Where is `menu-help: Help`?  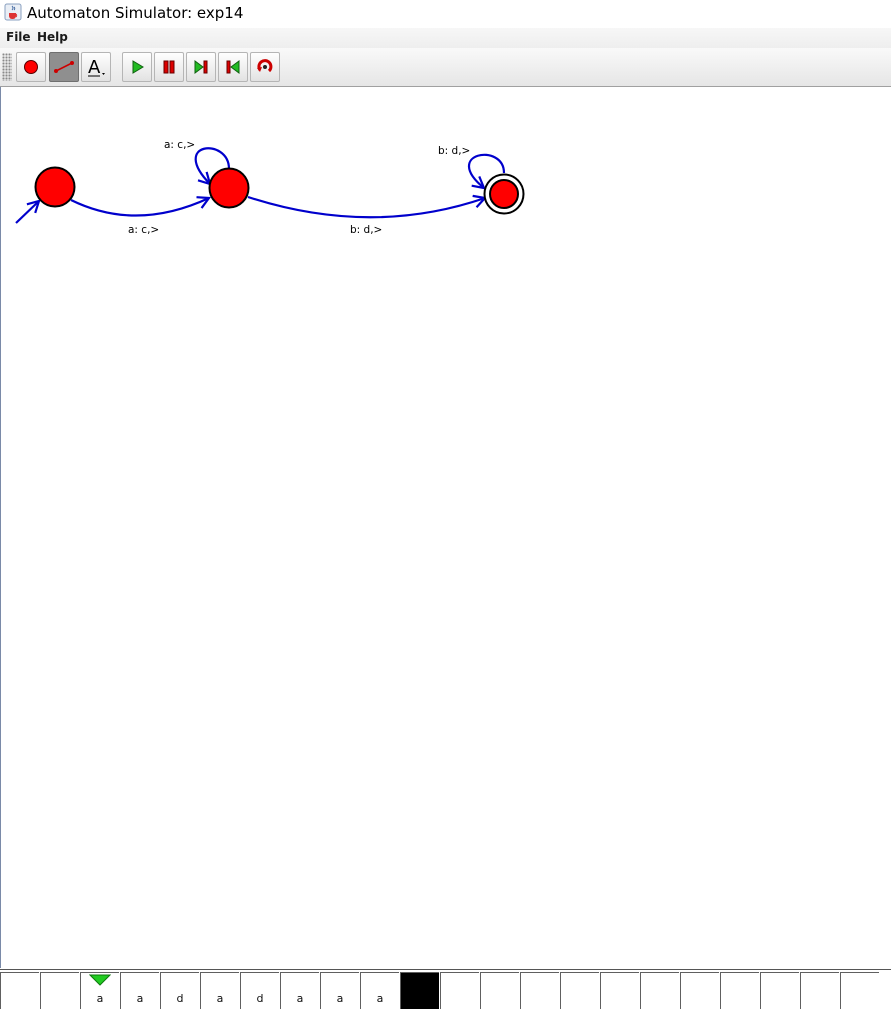 menu-help: Help is located at coordinates (52, 37).